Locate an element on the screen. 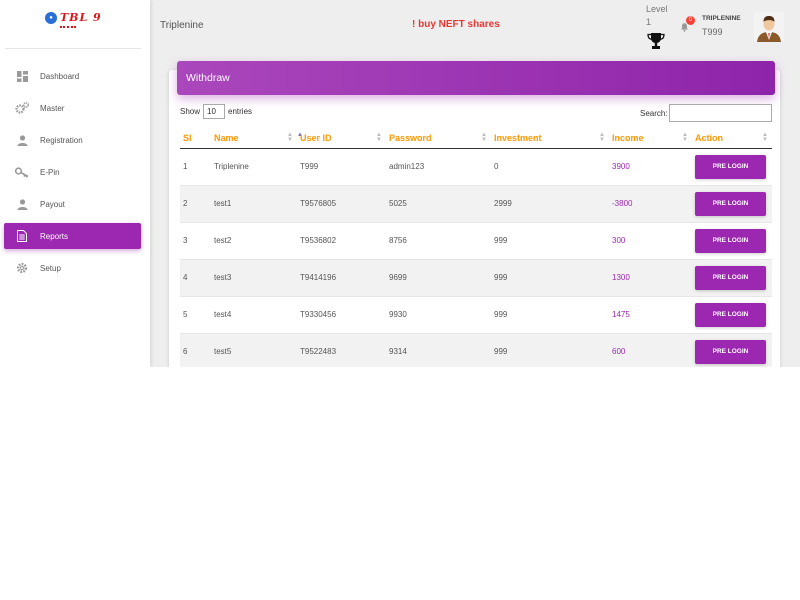  cell-income: 3900 is located at coordinates (650, 167).